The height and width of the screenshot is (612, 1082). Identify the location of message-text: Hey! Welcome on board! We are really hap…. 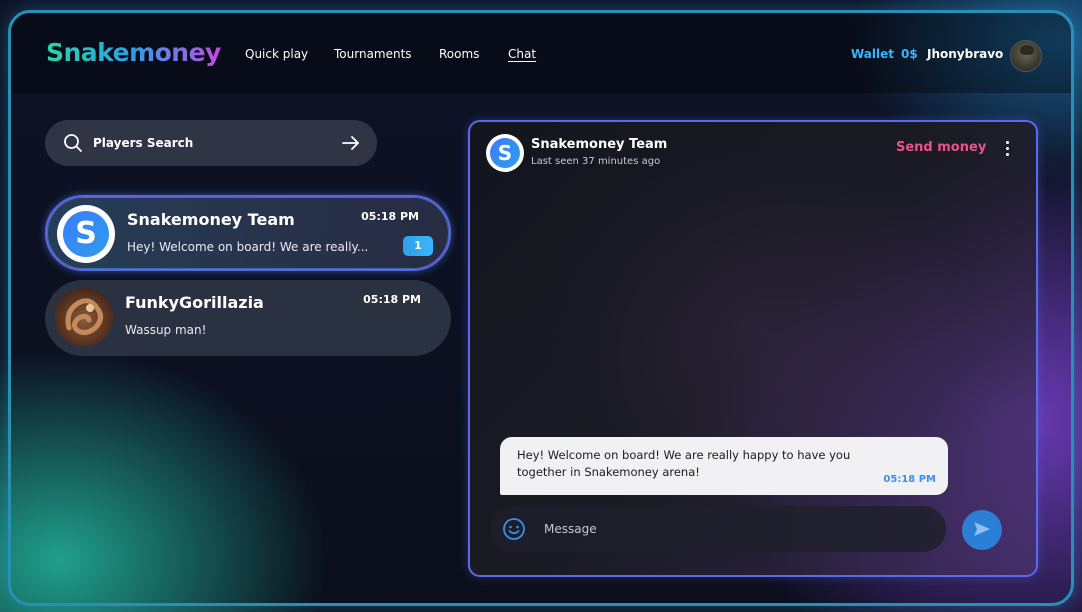
(684, 463).